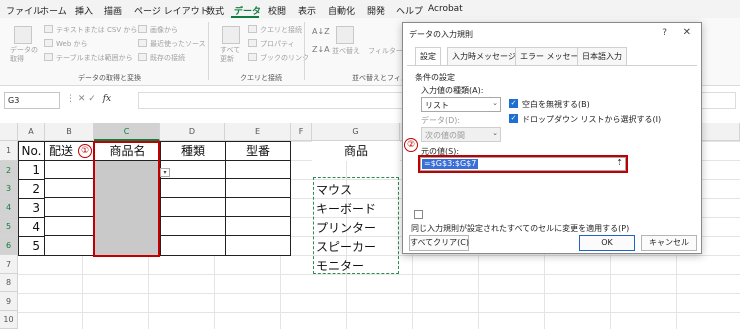 The height and width of the screenshot is (329, 740). Describe the element at coordinates (552, 65) in the screenshot. I see `tab-divider` at that location.